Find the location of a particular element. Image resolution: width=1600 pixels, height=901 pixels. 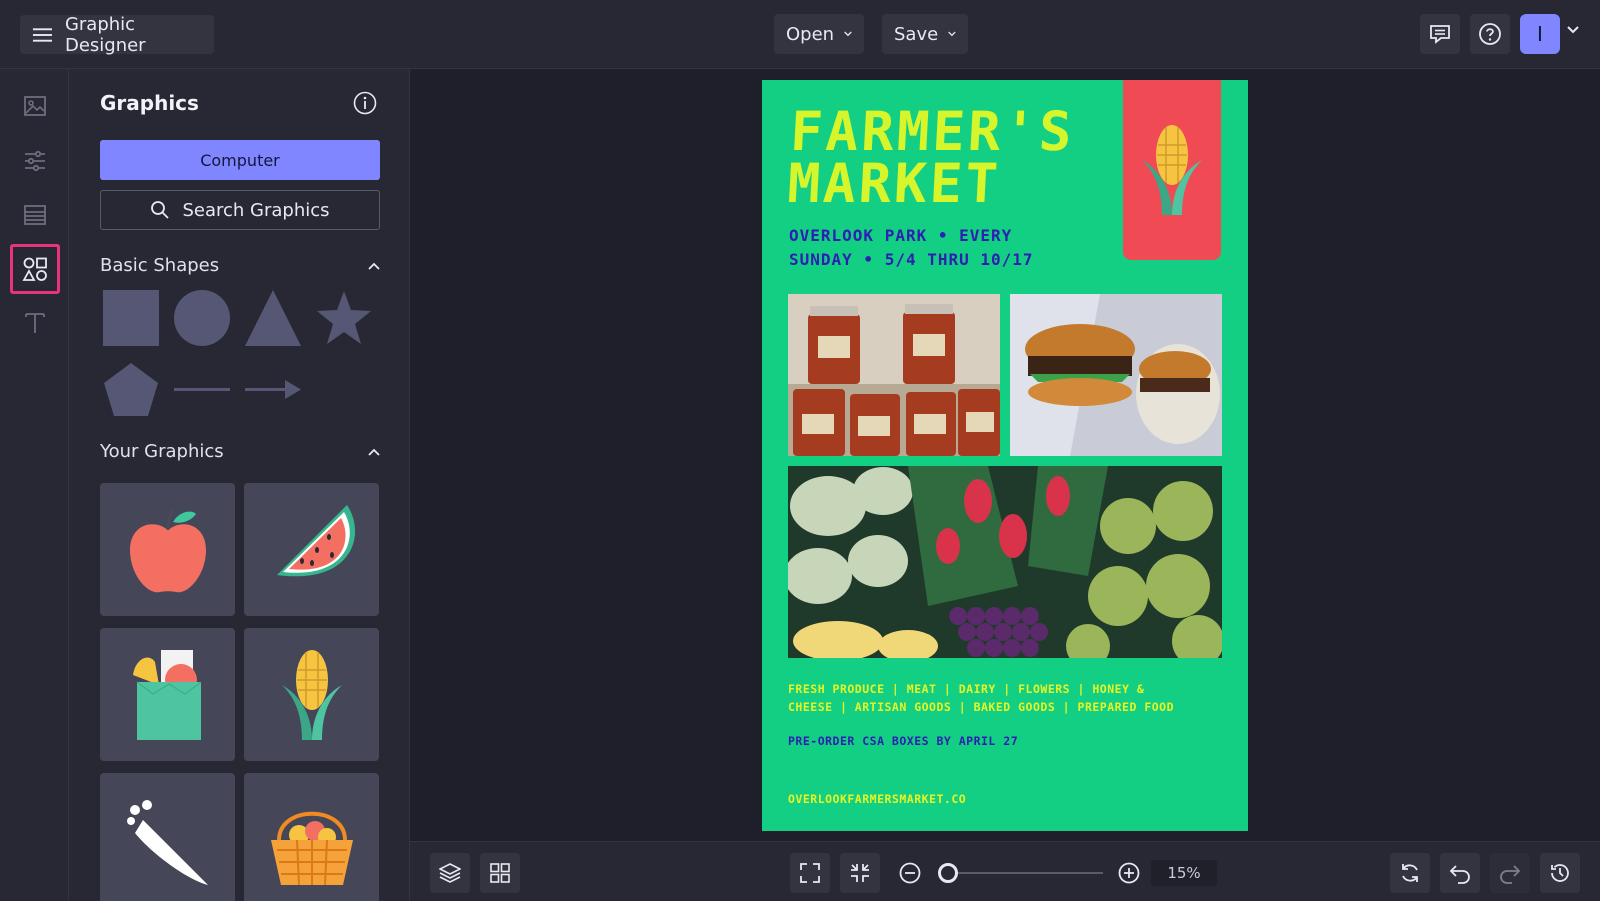

arrow-shape is located at coordinates (273, 390).